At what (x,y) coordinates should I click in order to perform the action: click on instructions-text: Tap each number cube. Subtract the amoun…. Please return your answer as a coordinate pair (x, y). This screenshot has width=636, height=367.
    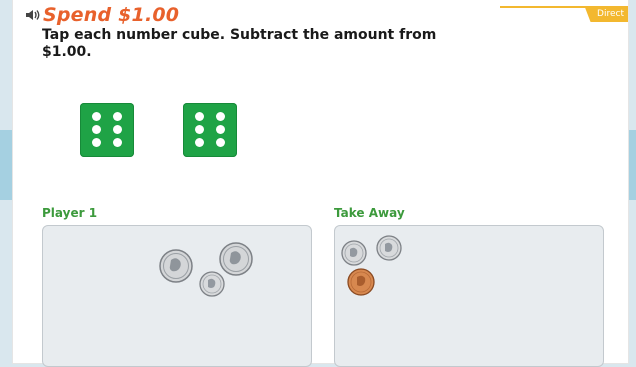
    Looking at the image, I should click on (239, 43).